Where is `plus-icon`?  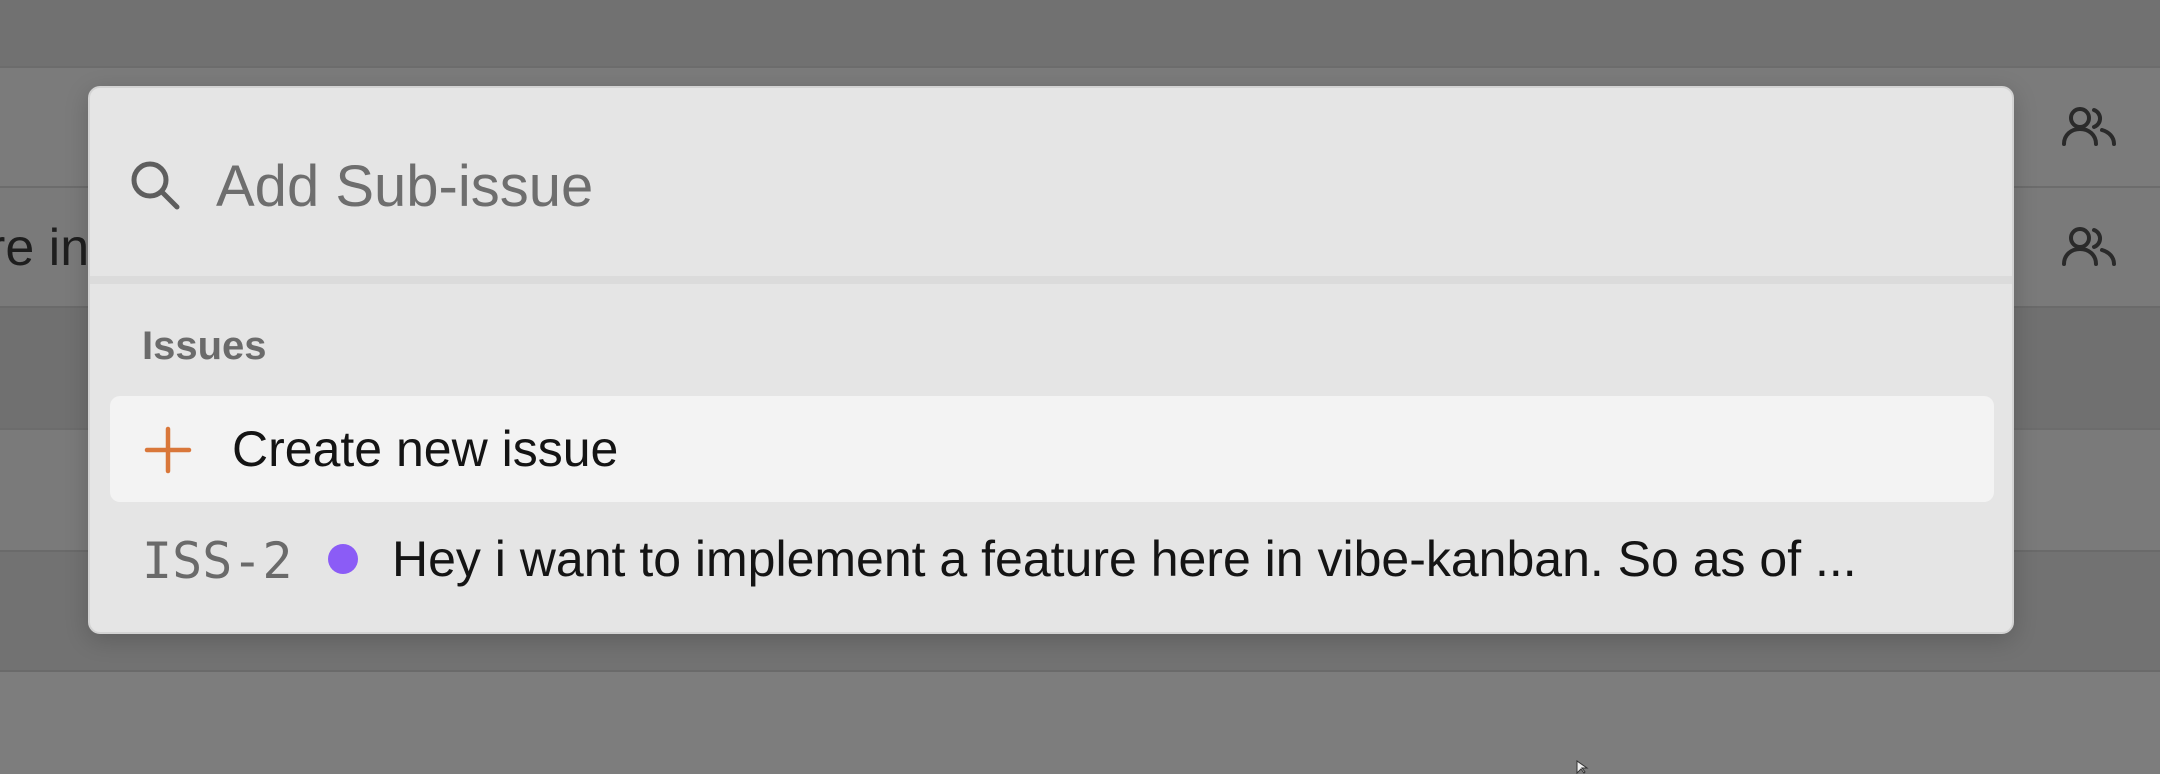
plus-icon is located at coordinates (168, 450).